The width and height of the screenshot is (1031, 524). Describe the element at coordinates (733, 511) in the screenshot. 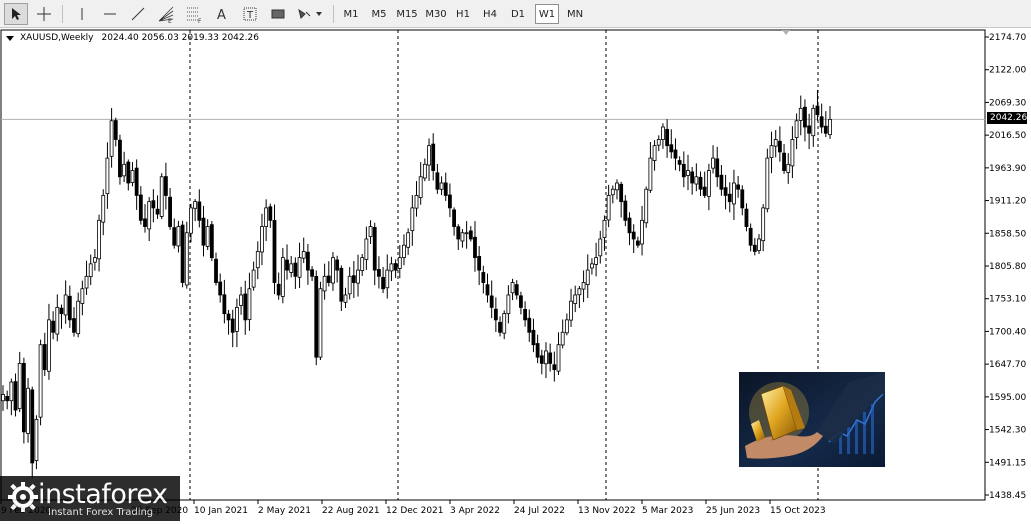

I see `x-tick-label: 25 Jun 2023` at that location.